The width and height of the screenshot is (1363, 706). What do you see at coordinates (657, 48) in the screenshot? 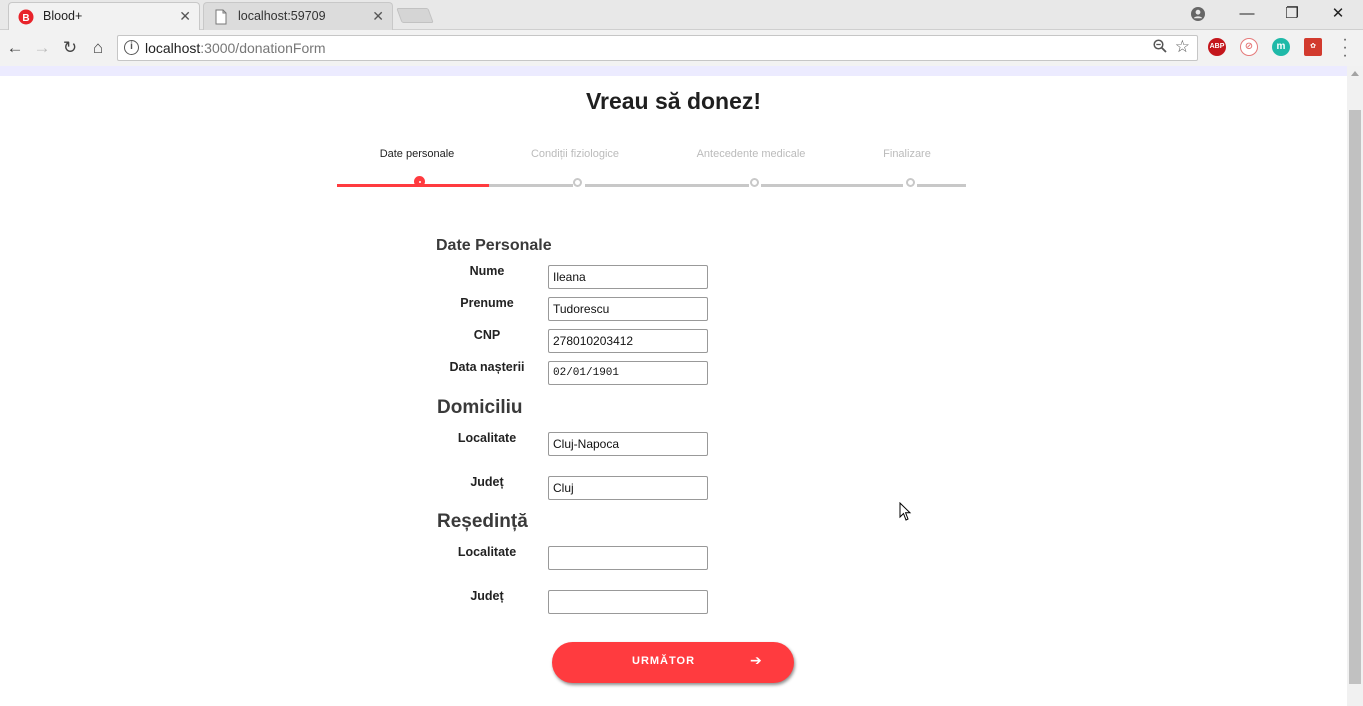
I see `address-bar: i localhost:3000/donationForm ☆` at bounding box center [657, 48].